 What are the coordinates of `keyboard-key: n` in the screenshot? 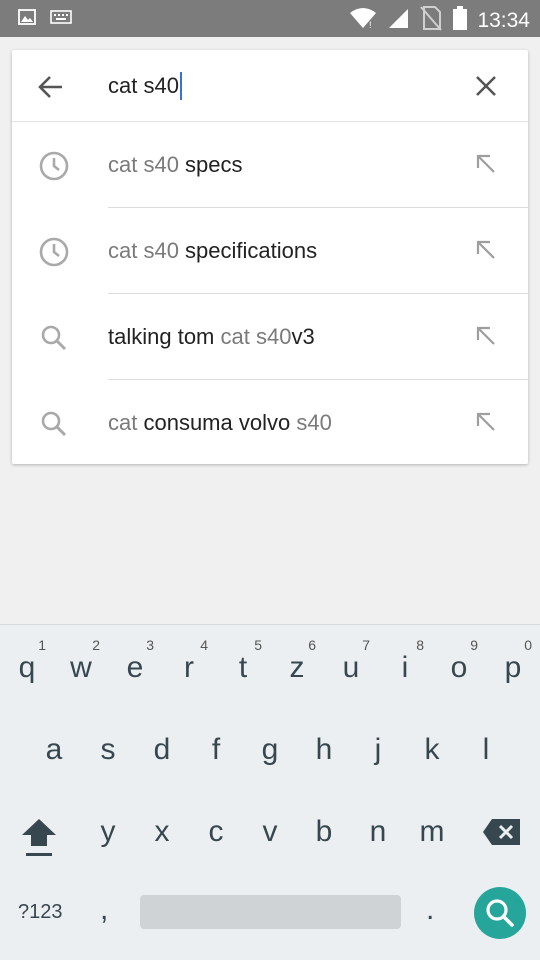 It's located at (378, 833).